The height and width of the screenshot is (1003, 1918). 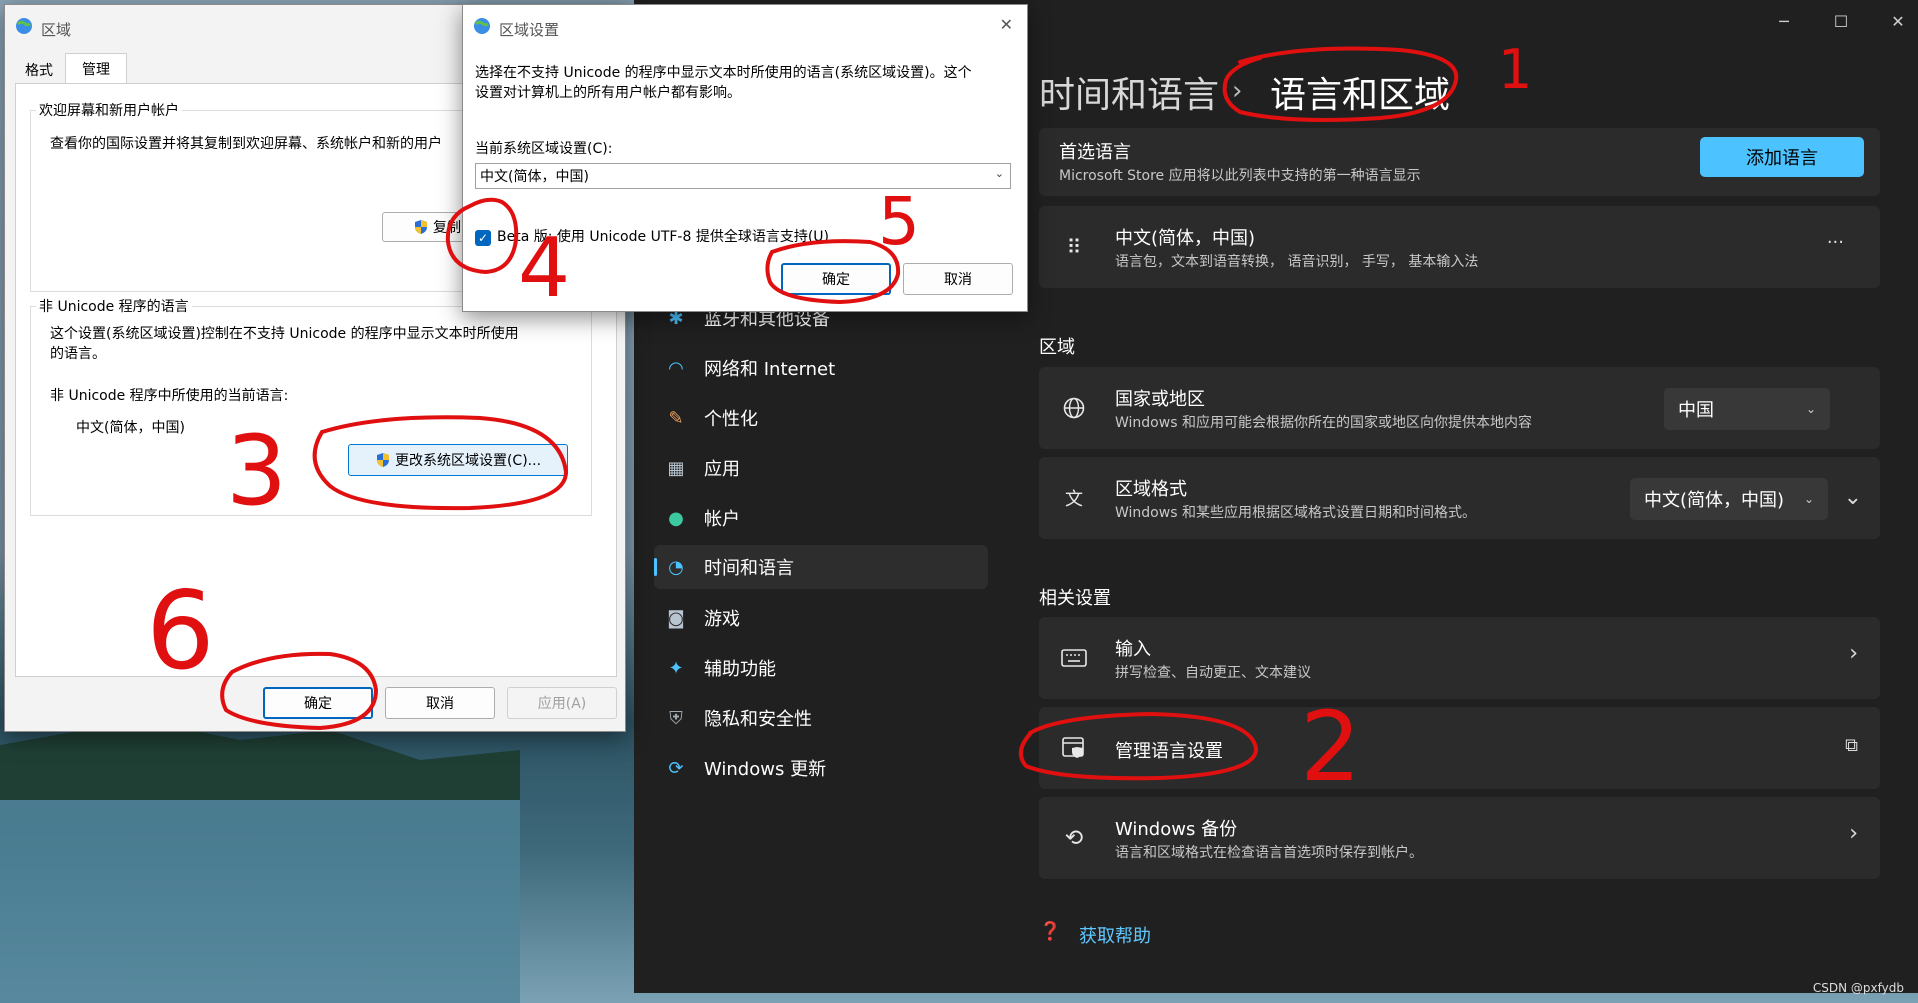 I want to click on gamepad-icon: ◙, so click(x=676, y=618).